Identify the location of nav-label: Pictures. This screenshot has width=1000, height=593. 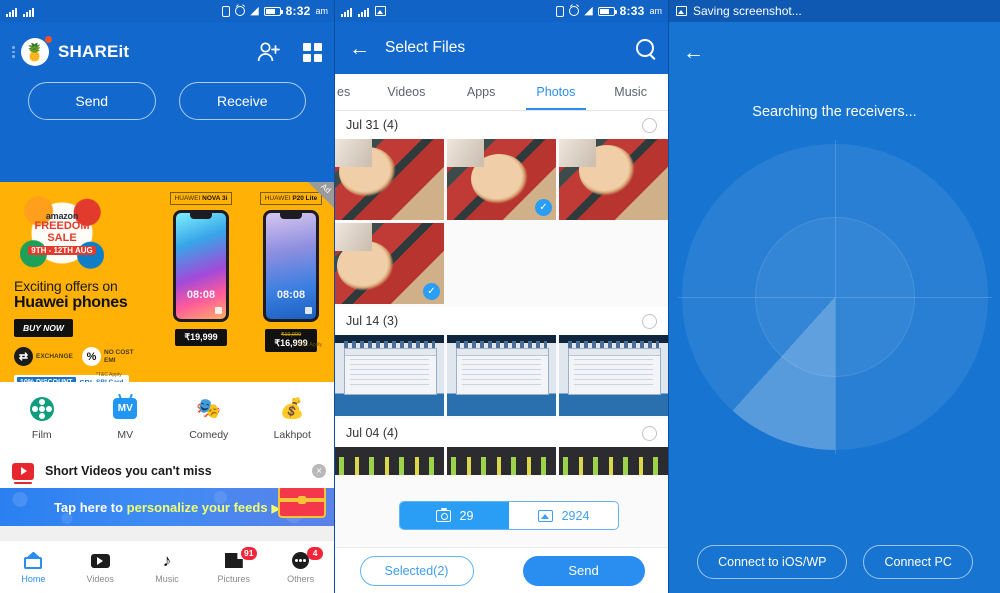
(234, 578).